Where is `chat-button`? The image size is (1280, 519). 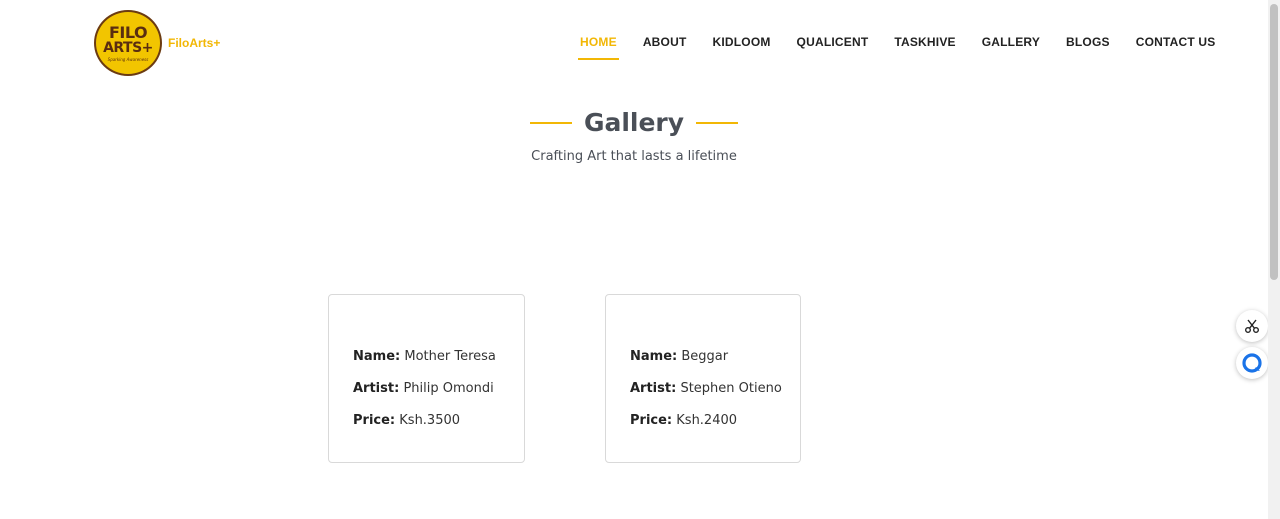 chat-button is located at coordinates (1252, 363).